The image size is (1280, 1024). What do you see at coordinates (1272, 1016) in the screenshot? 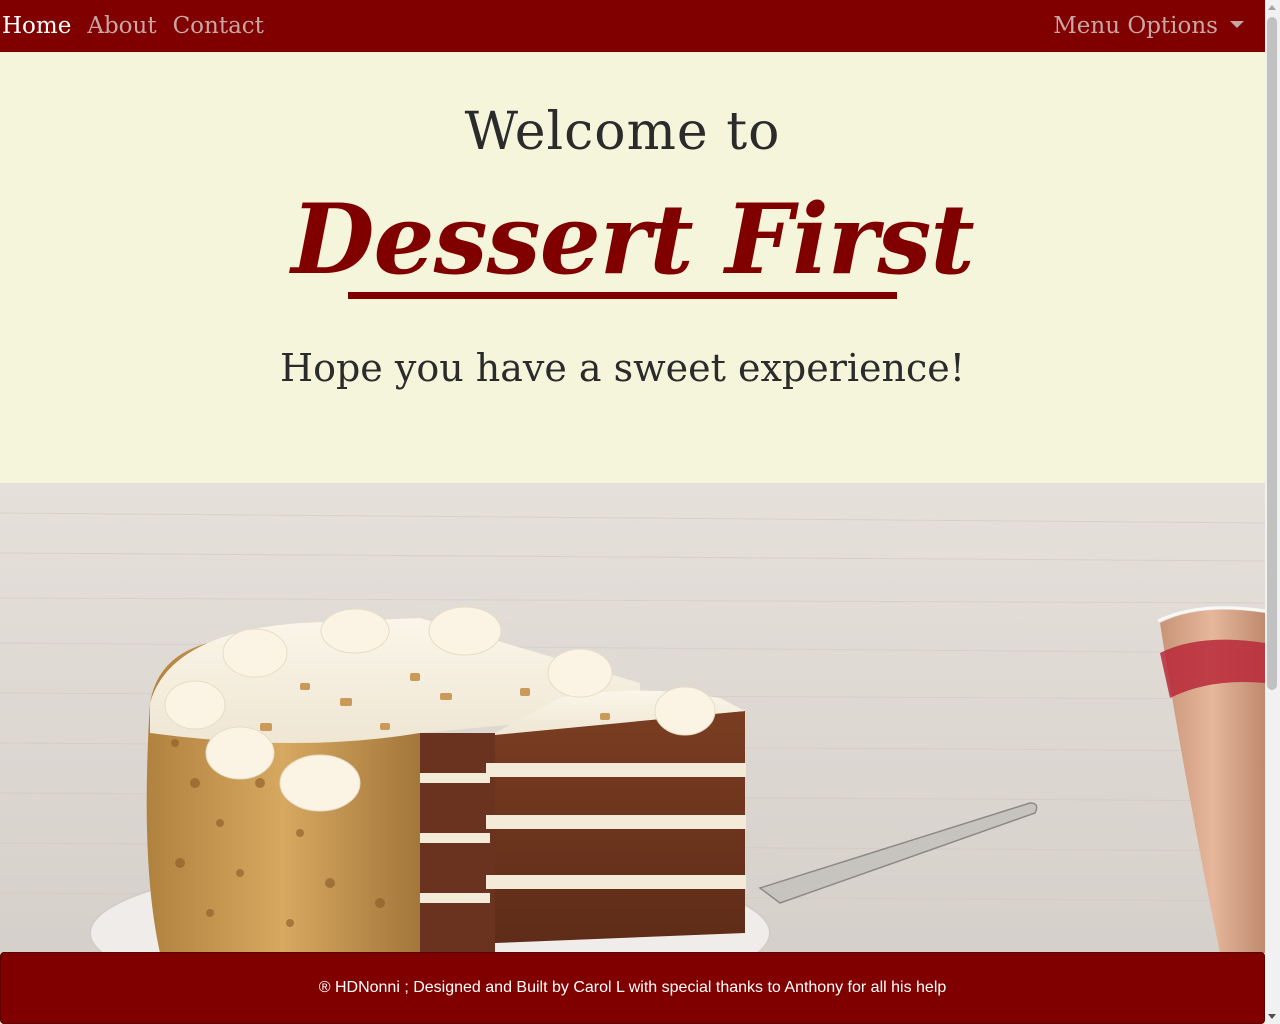
I see `scroll-down-arrow-icon` at bounding box center [1272, 1016].